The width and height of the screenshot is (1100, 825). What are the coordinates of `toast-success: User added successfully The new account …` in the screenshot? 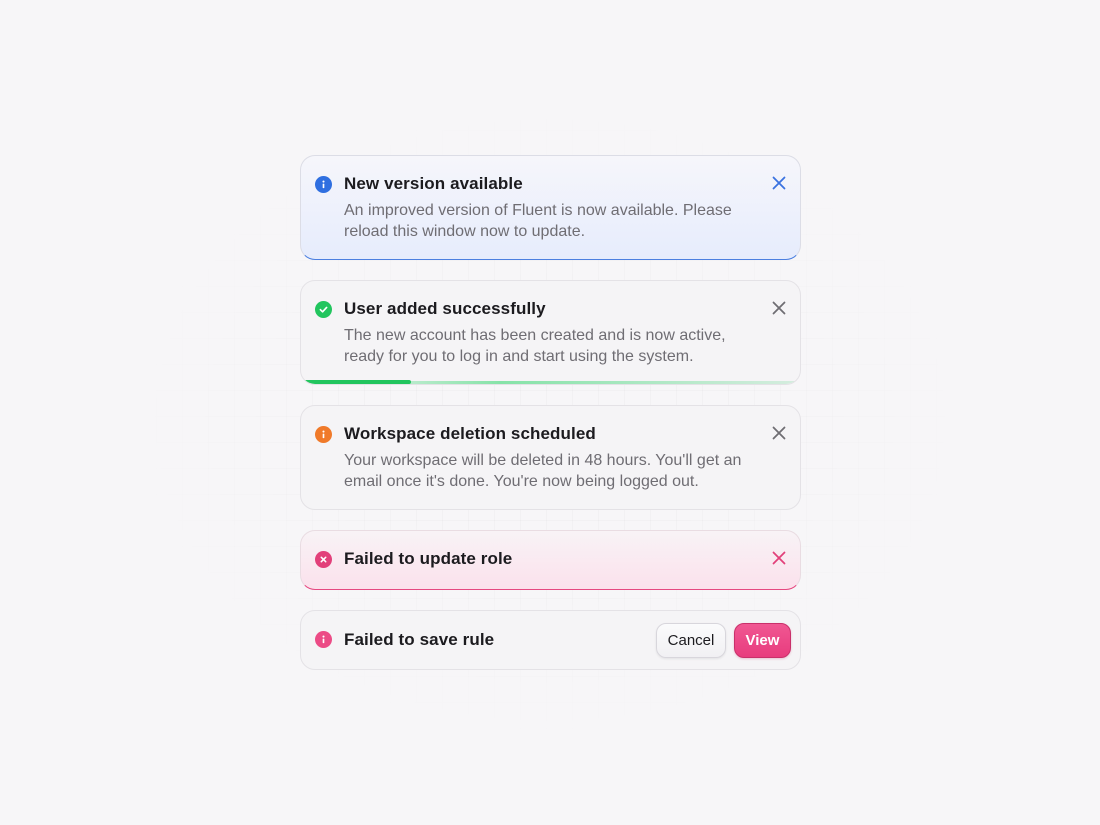 It's located at (550, 332).